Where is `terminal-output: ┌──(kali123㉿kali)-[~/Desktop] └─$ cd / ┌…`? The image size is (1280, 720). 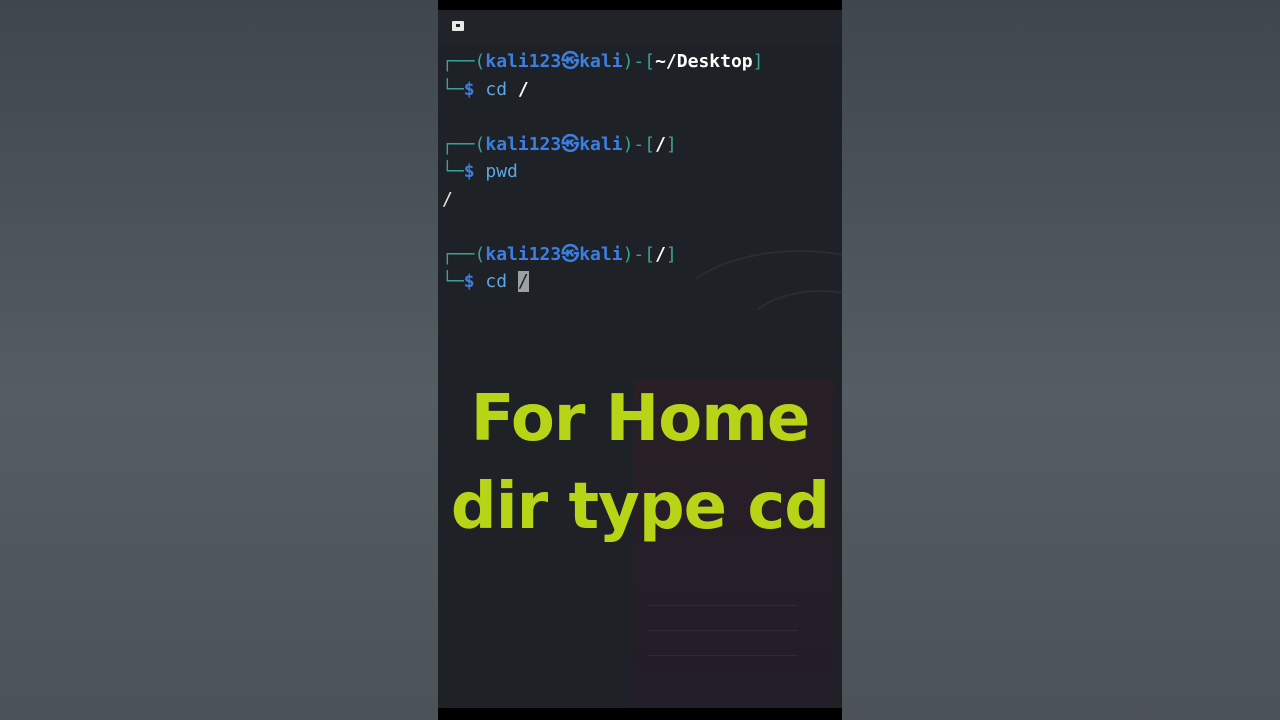
terminal-output: ┌──(kali123㉿kali)-[~/Desktop] └─$ cd / ┌… is located at coordinates (640, 172).